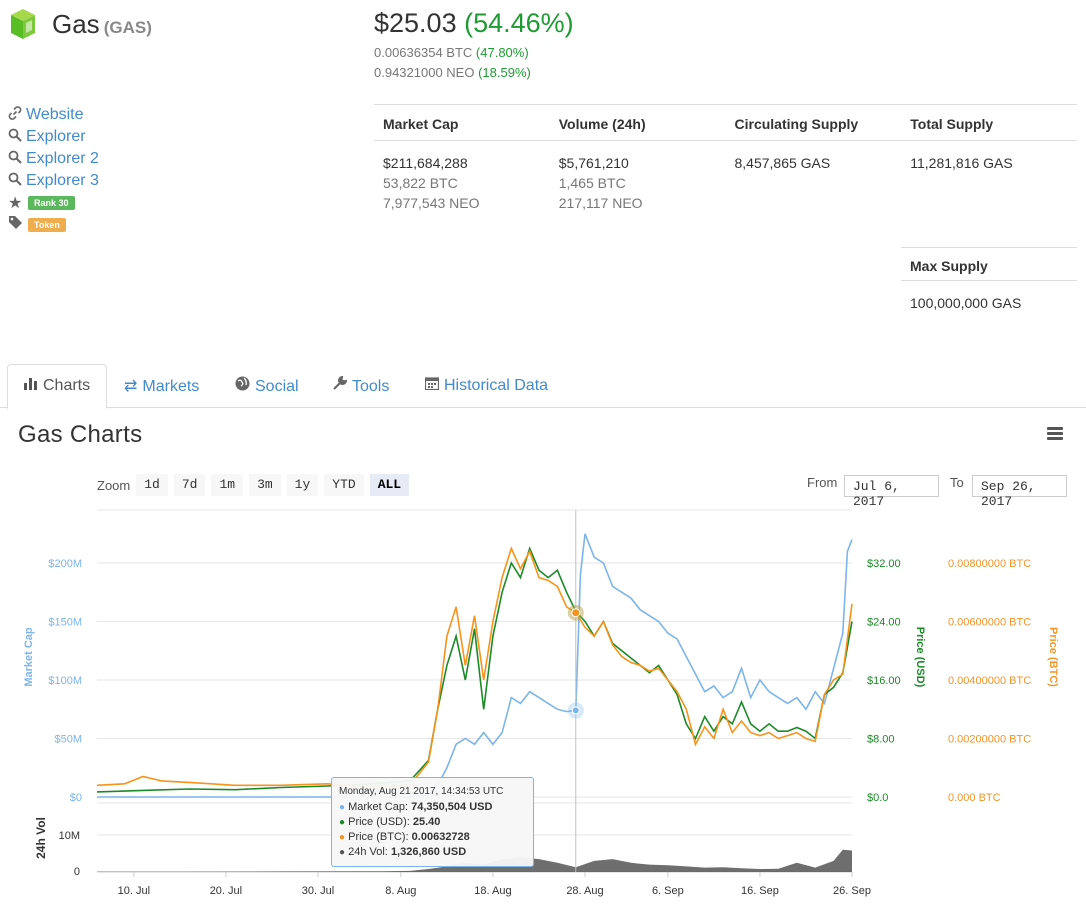 This screenshot has height=910, width=1086. What do you see at coordinates (989, 681) in the screenshot?
I see `price-btc-tick-label: 0.00400000 BTC` at bounding box center [989, 681].